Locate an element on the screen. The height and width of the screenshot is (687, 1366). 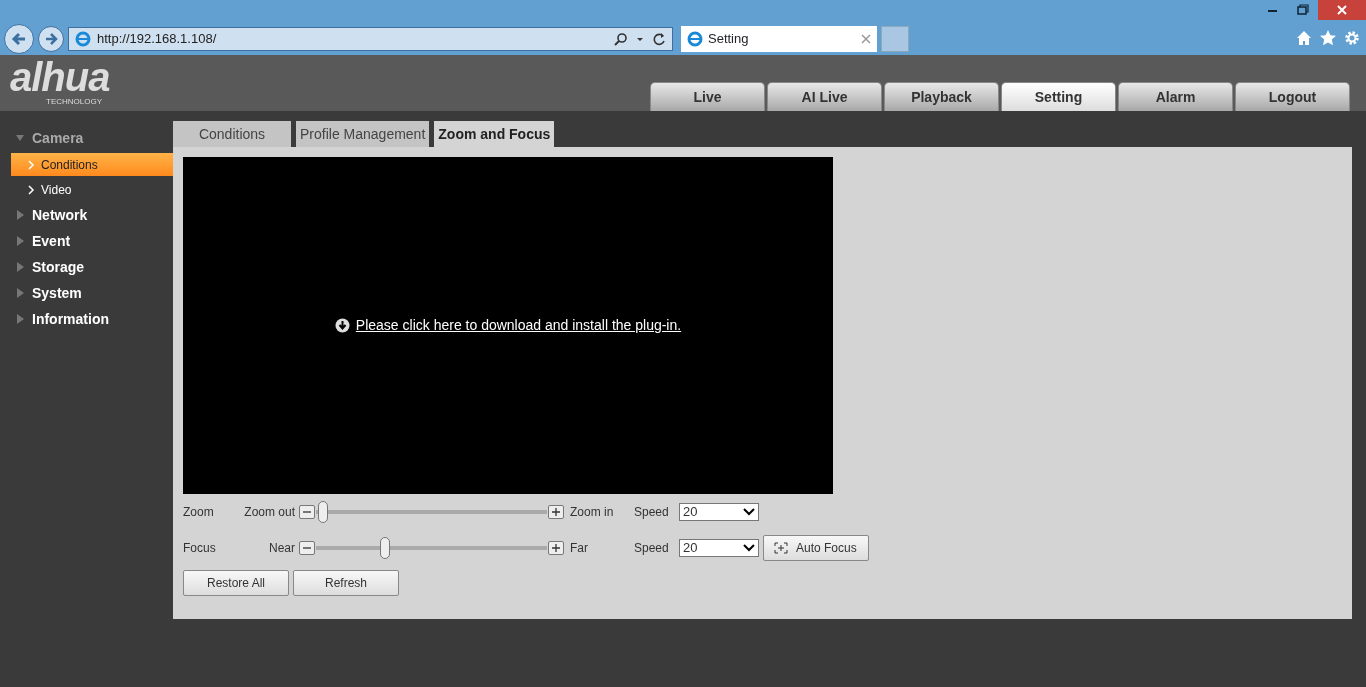
control-label: Focus is located at coordinates (200, 548).